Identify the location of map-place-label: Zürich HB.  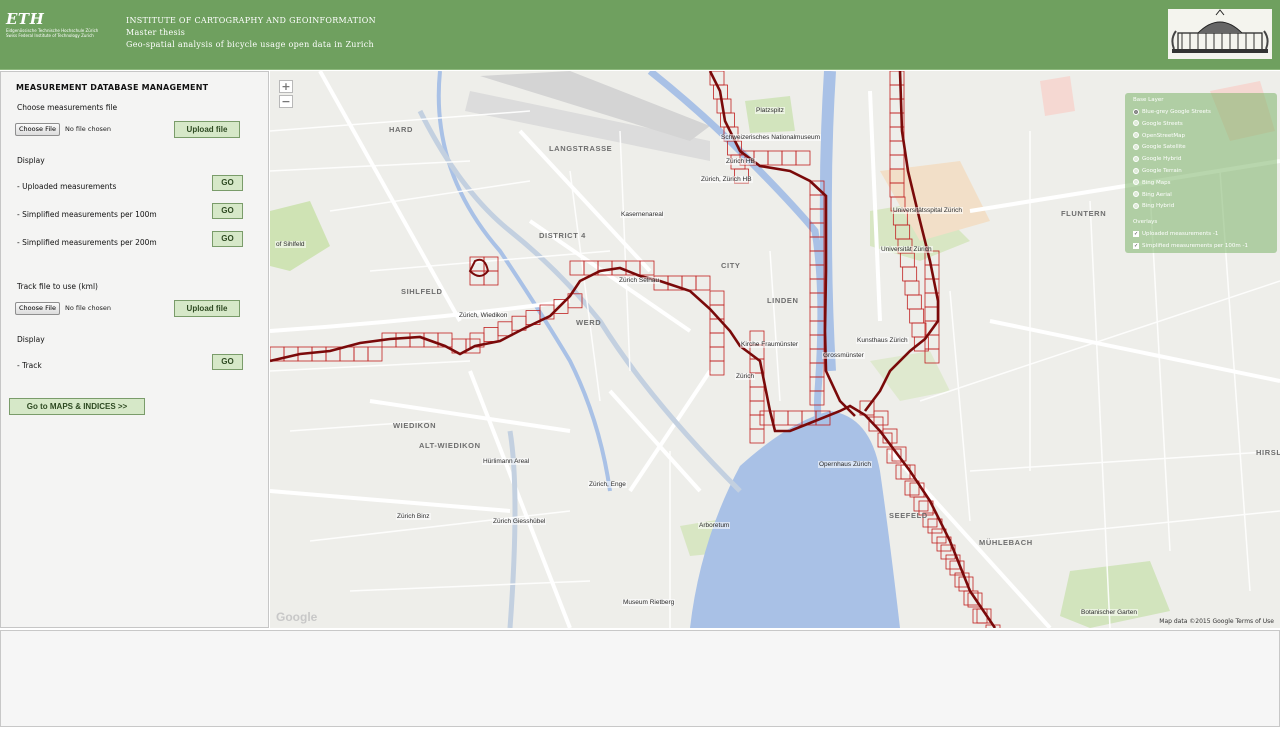
(740, 161).